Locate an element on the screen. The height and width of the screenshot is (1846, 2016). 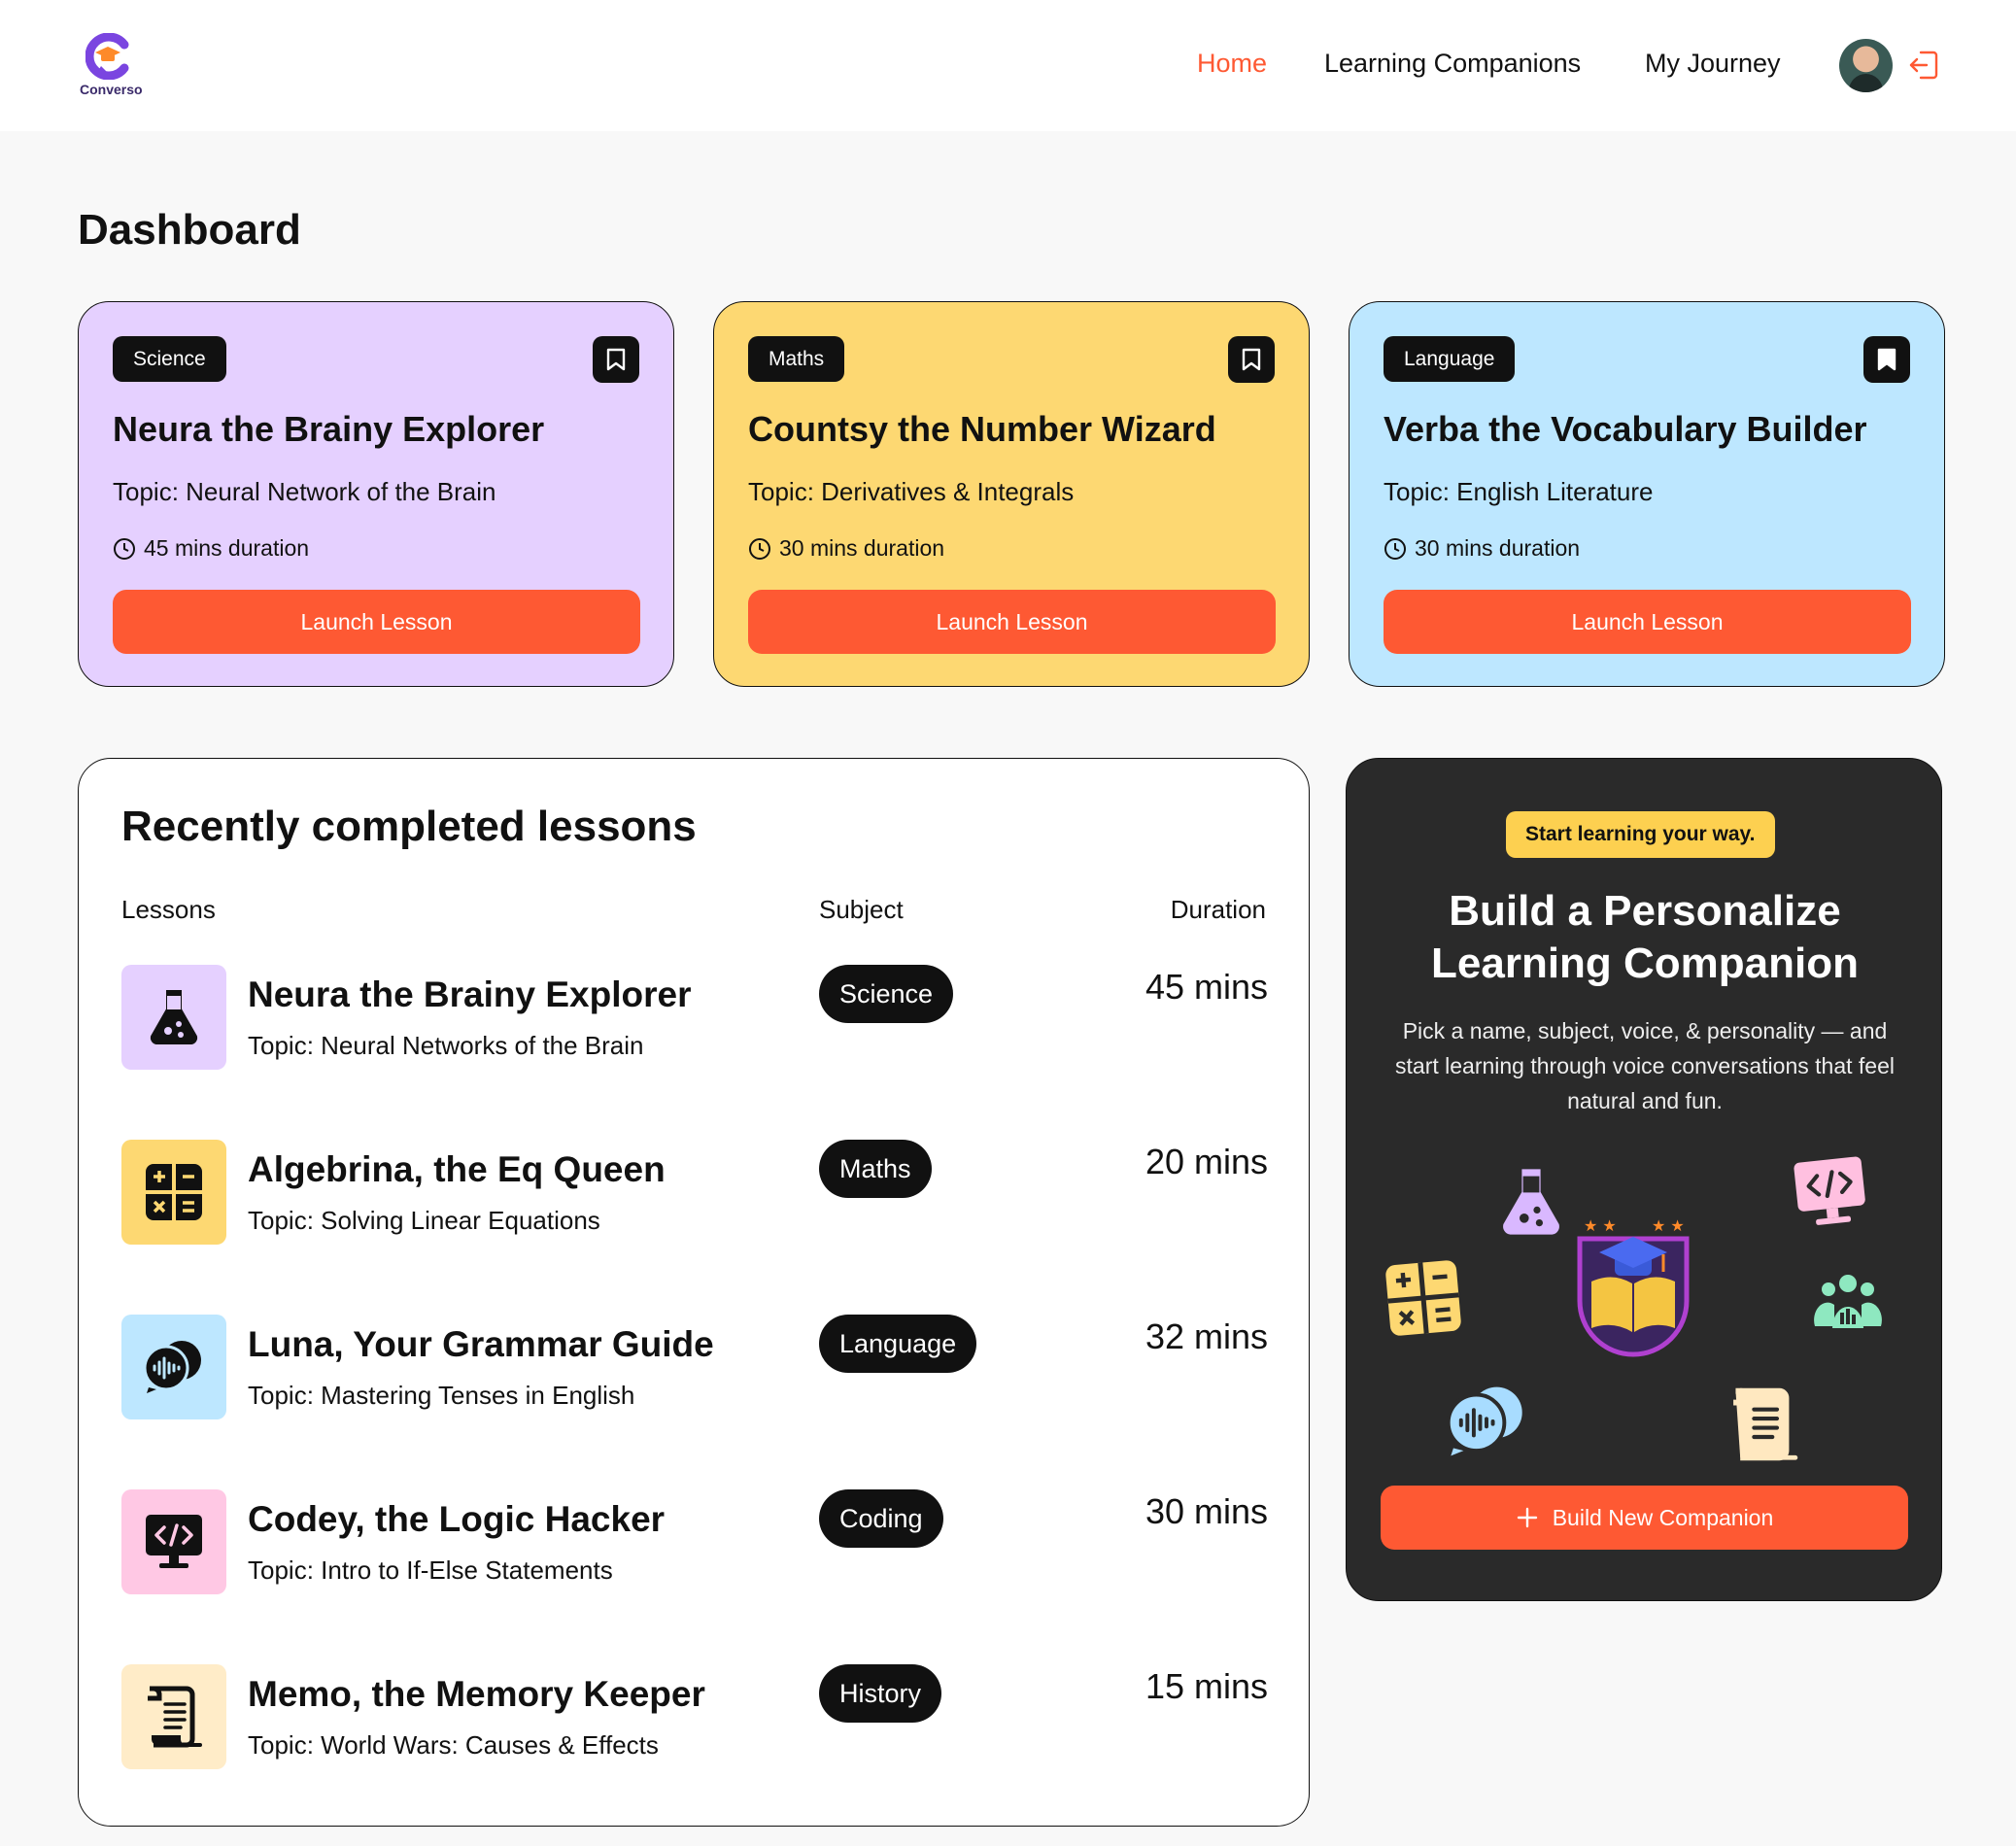
nav-learning-companions: Learning Companions is located at coordinates (1453, 64).